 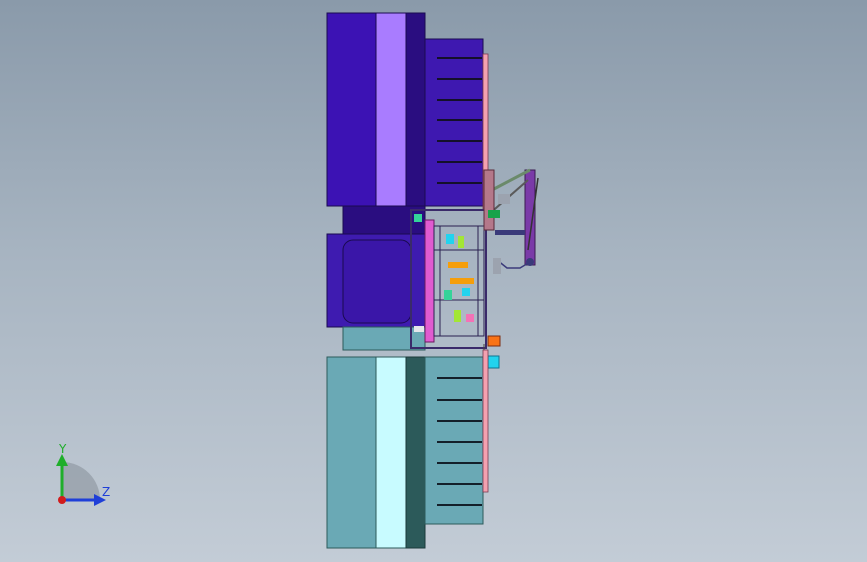 I want to click on lower-rail, so click(x=485, y=421).